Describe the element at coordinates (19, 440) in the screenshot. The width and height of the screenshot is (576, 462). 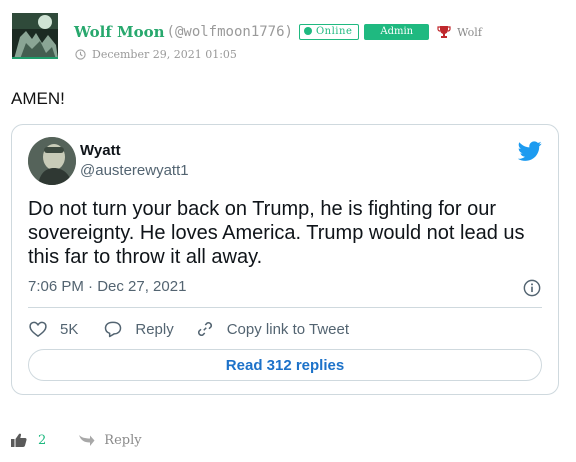
I see `thumbs-up-icon` at that location.